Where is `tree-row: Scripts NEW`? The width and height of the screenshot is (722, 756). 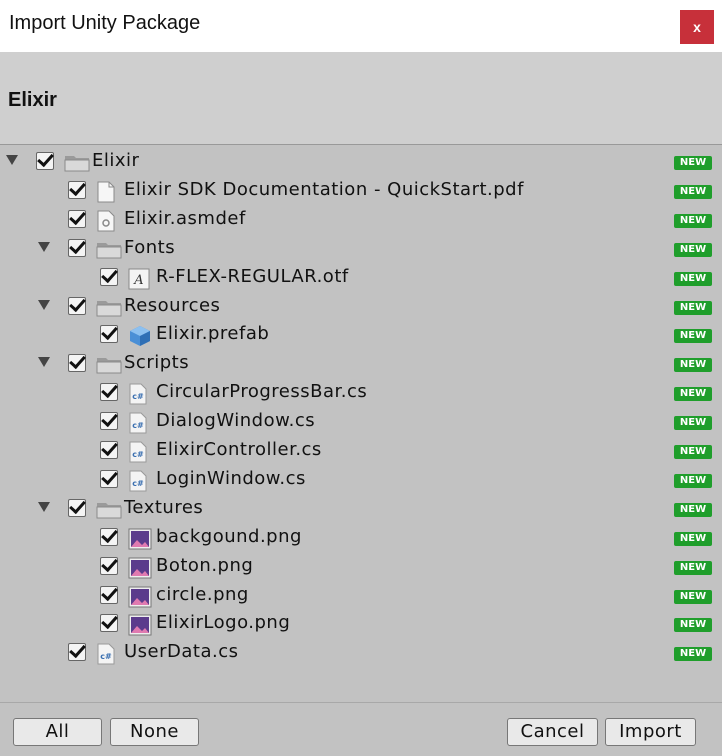
tree-row: Scripts NEW is located at coordinates (361, 365).